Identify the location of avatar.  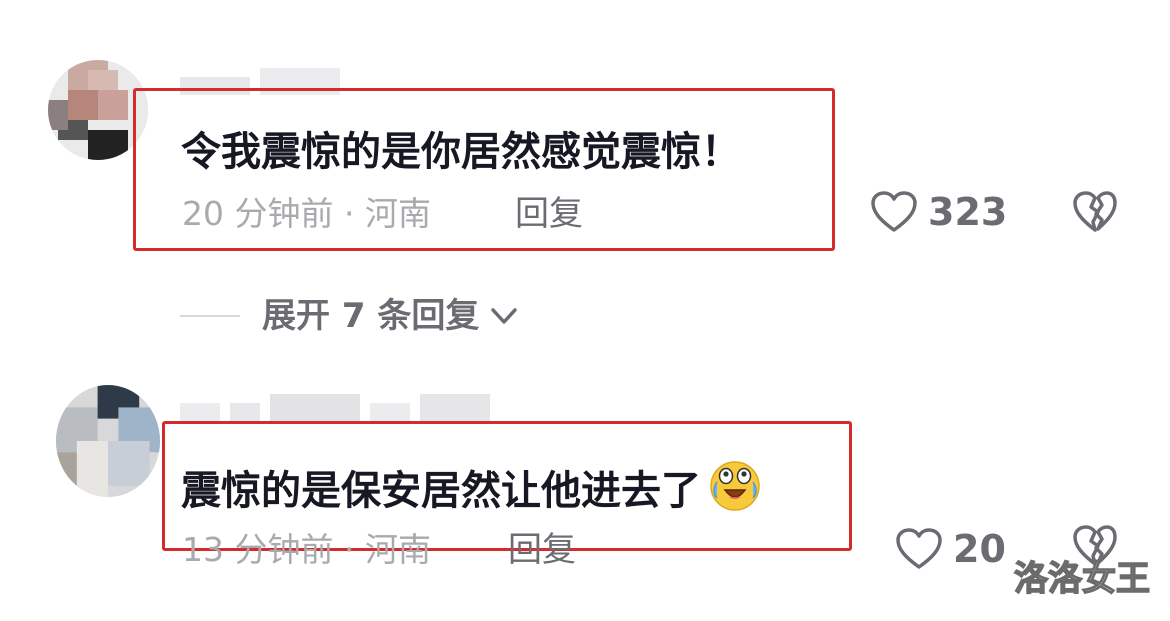
(108, 441).